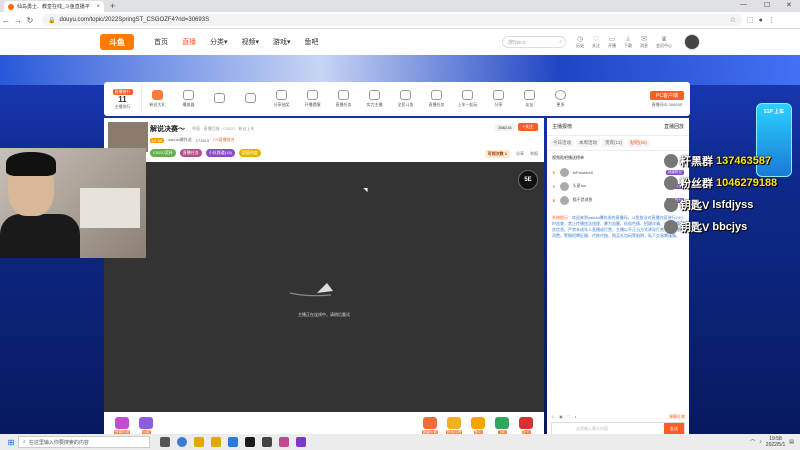  I want to click on pc-client-button: PC客户端, so click(667, 95).